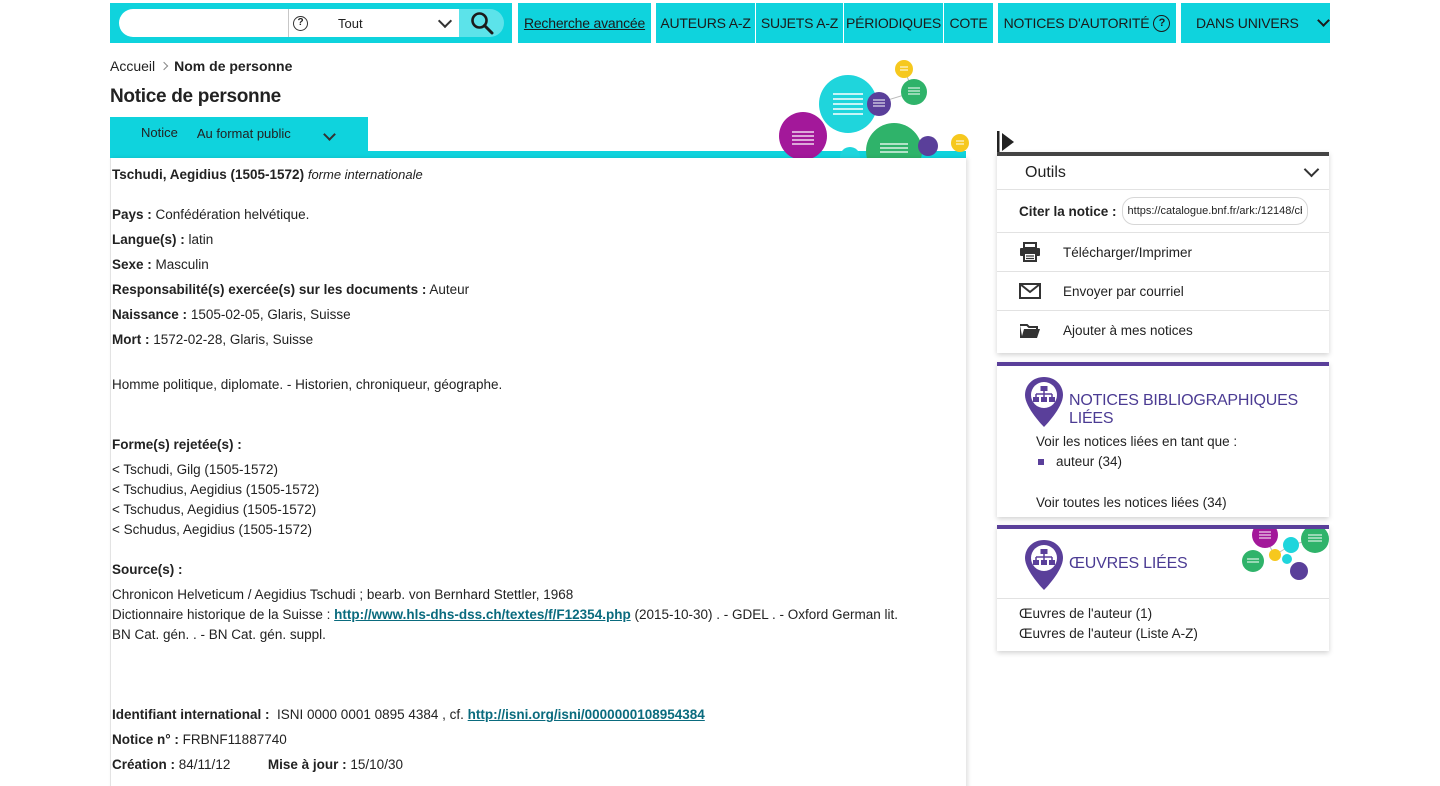 This screenshot has width=1440, height=786. What do you see at coordinates (234, 739) in the screenshot?
I see `field-value: FRBNF11887740` at bounding box center [234, 739].